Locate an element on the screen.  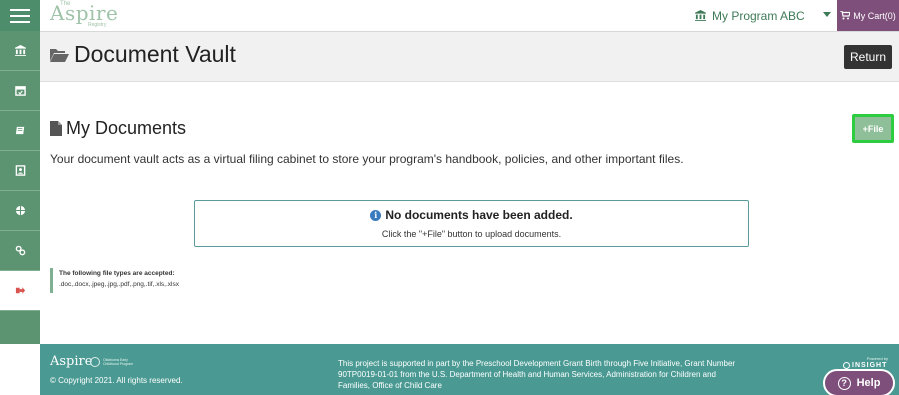
help-button: ? Help is located at coordinates (859, 382).